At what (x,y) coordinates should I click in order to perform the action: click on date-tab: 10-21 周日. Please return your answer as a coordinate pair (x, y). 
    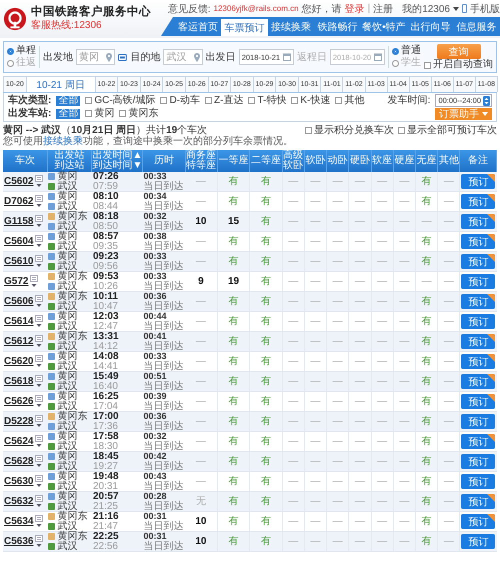
    Looking at the image, I should click on (61, 84).